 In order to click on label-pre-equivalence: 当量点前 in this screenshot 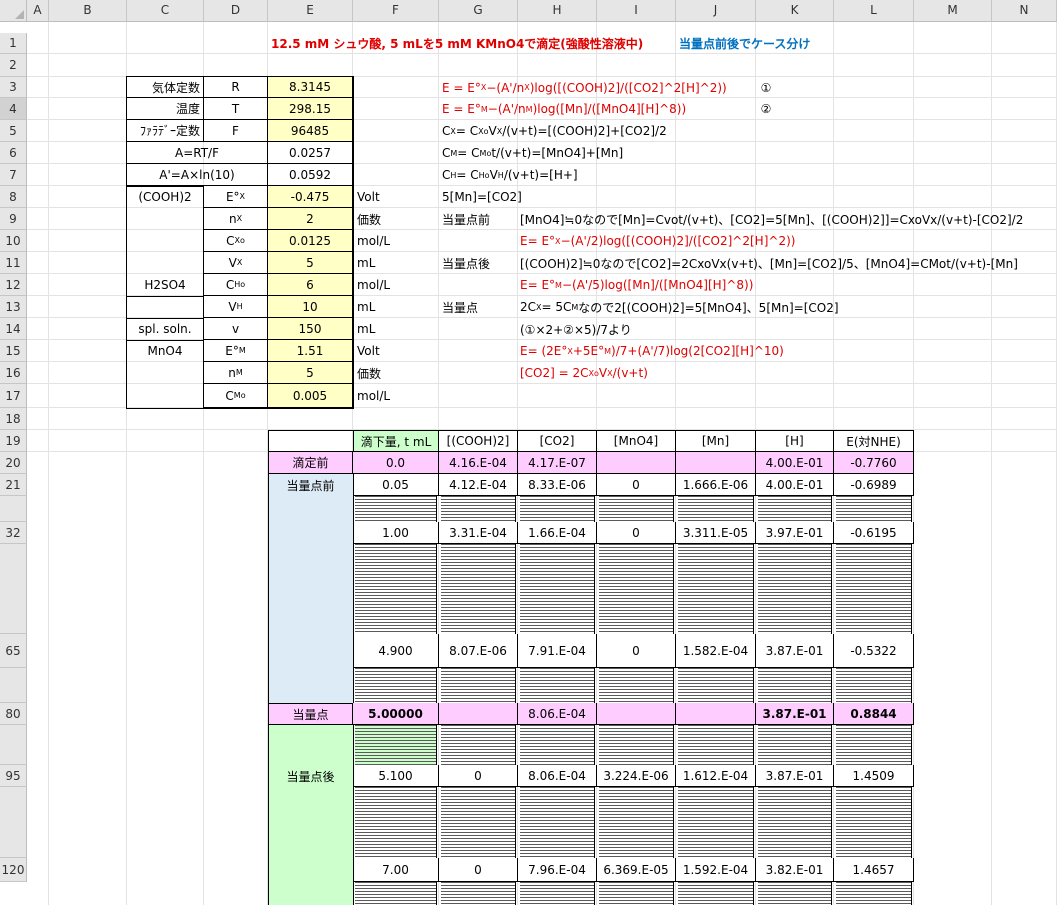, I will do `click(310, 485)`.